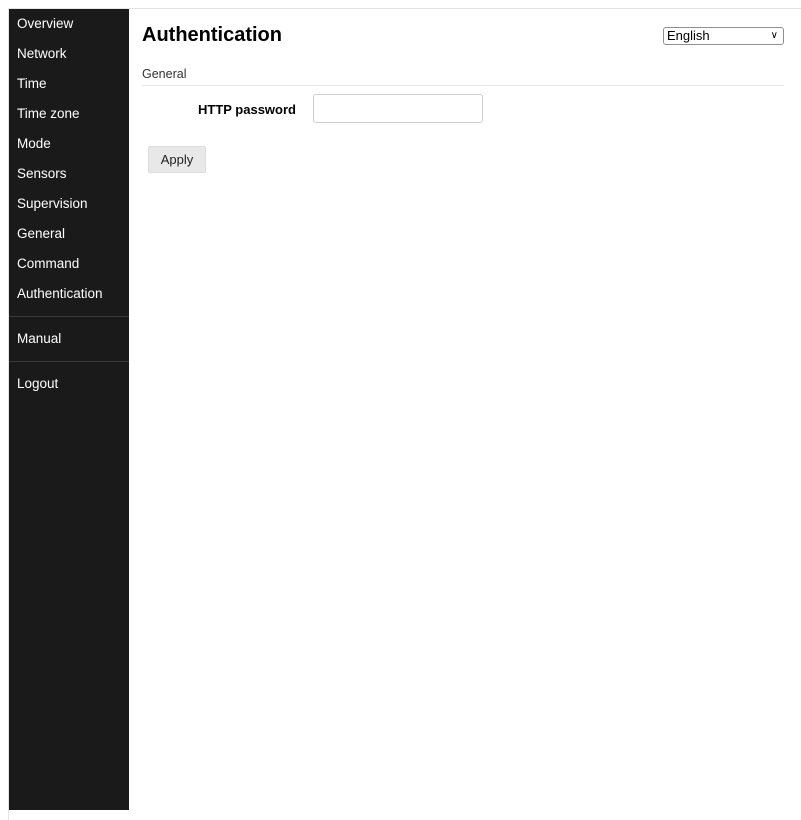 The height and width of the screenshot is (820, 801). I want to click on sidebar-item-network: Network, so click(69, 54).